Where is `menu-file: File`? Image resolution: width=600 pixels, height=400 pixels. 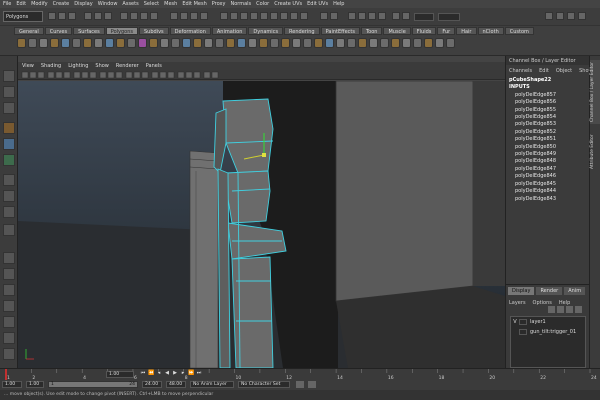 menu-file: File is located at coordinates (7, 4).